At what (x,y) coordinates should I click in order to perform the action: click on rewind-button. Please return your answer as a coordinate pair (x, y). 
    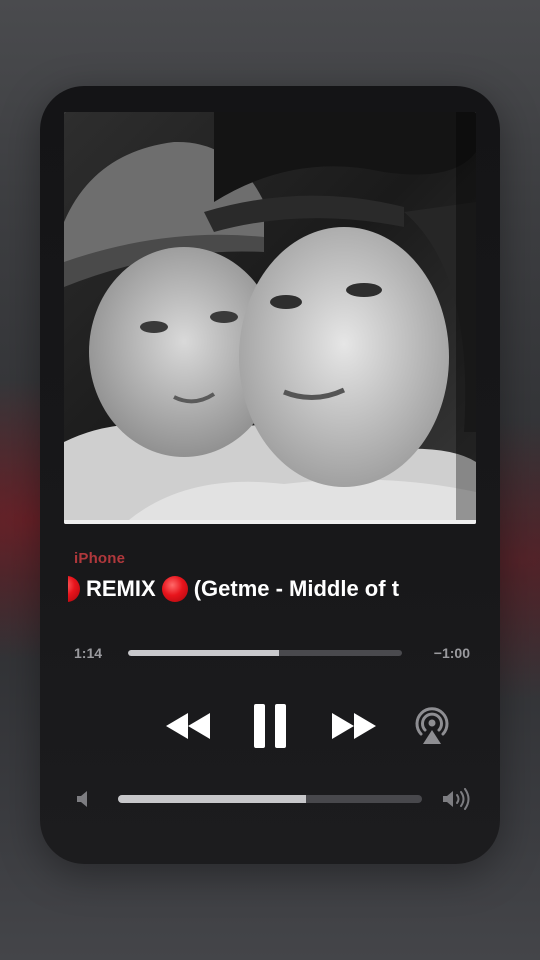
    Looking at the image, I should click on (188, 726).